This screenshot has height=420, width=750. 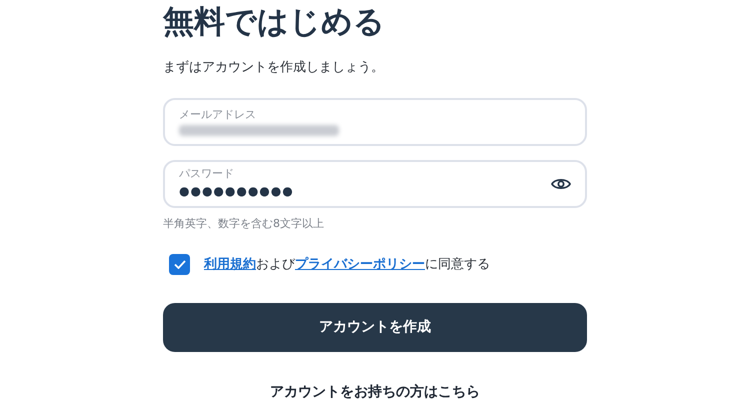 What do you see at coordinates (230, 264) in the screenshot?
I see `policy-link: 利用規約` at bounding box center [230, 264].